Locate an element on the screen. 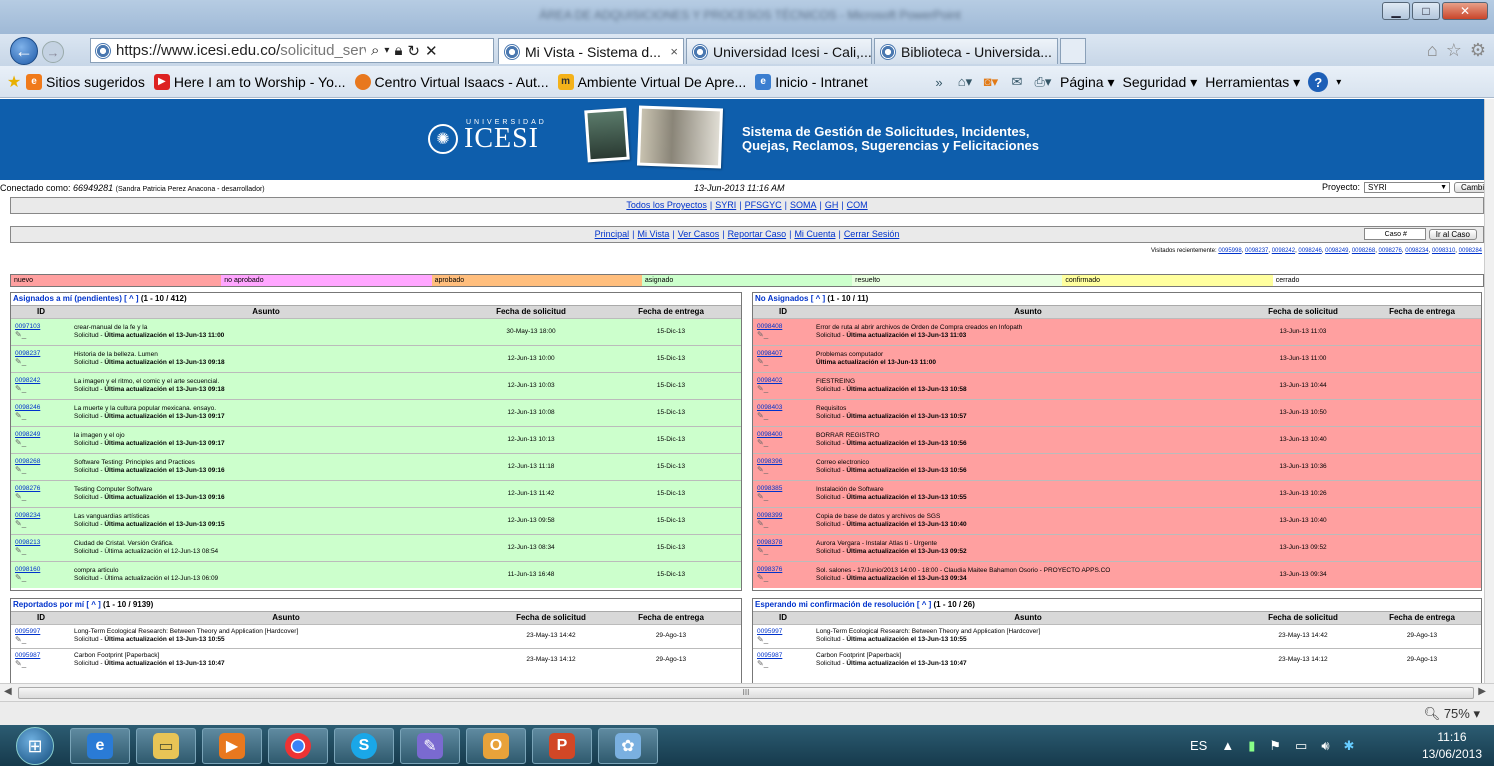  change-project-button: Cambiar is located at coordinates (1469, 187).